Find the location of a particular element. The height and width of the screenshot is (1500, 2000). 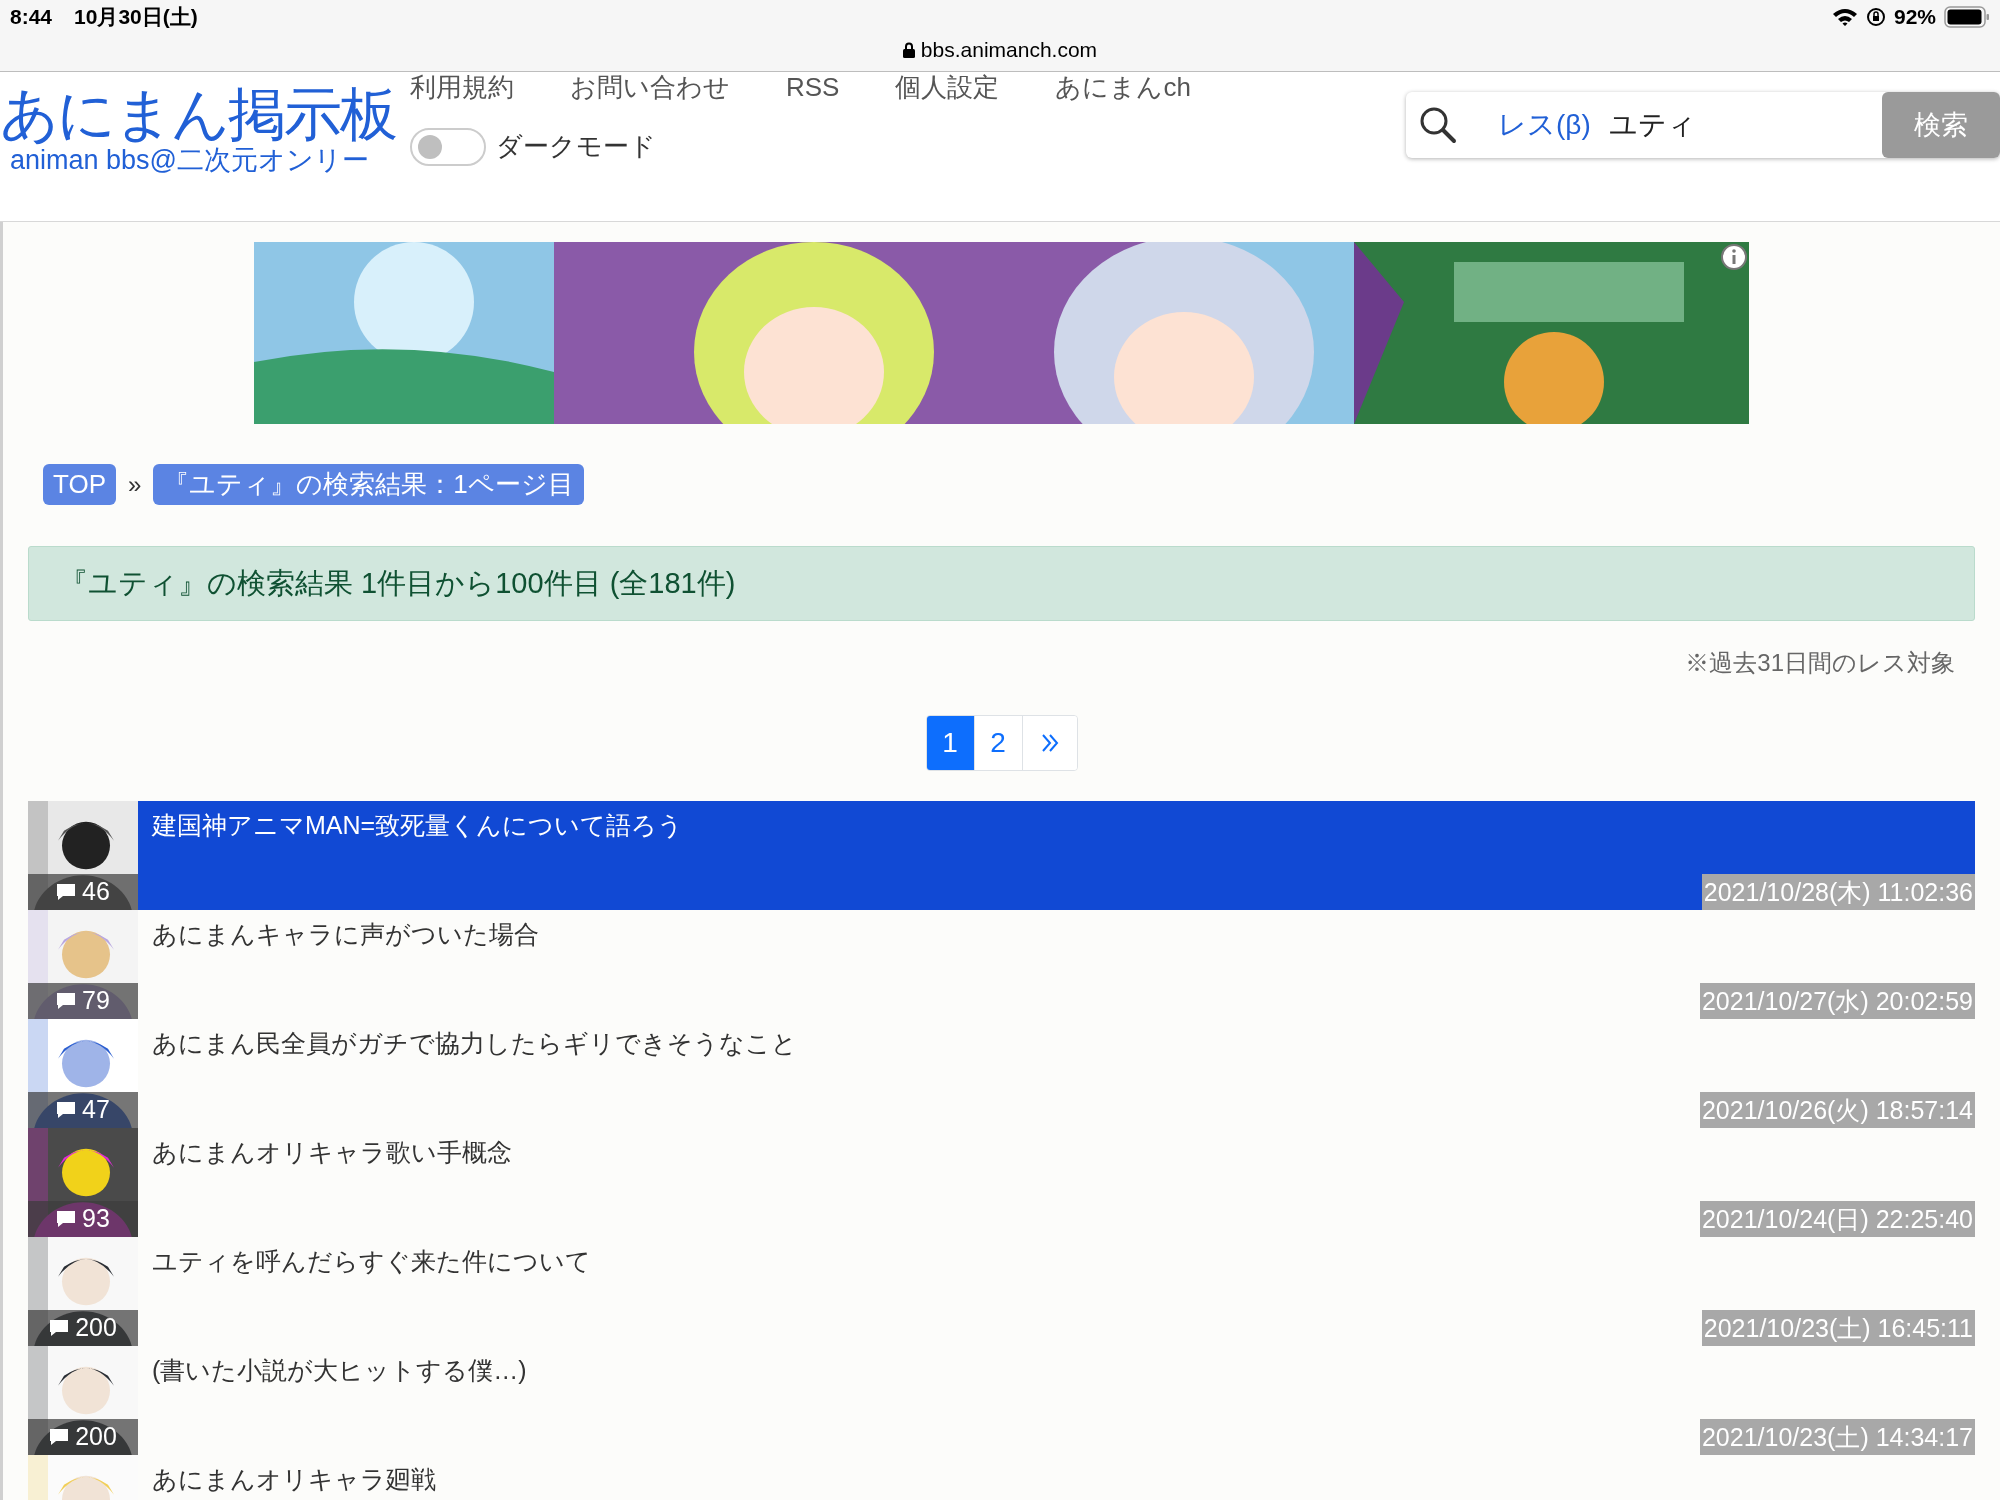

thread-title: 建国神アニマMAN=致死量くんについて語ろう is located at coordinates (1063, 823).